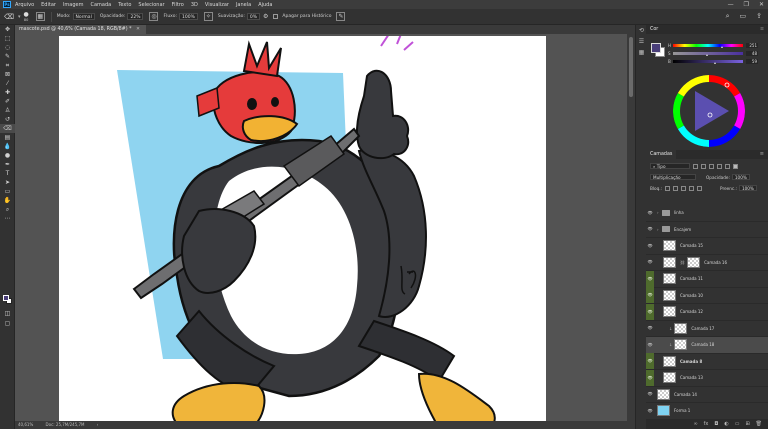 The width and height of the screenshot is (768, 429). What do you see at coordinates (24, 5) in the screenshot?
I see `menu-file: Arquivo` at bounding box center [24, 5].